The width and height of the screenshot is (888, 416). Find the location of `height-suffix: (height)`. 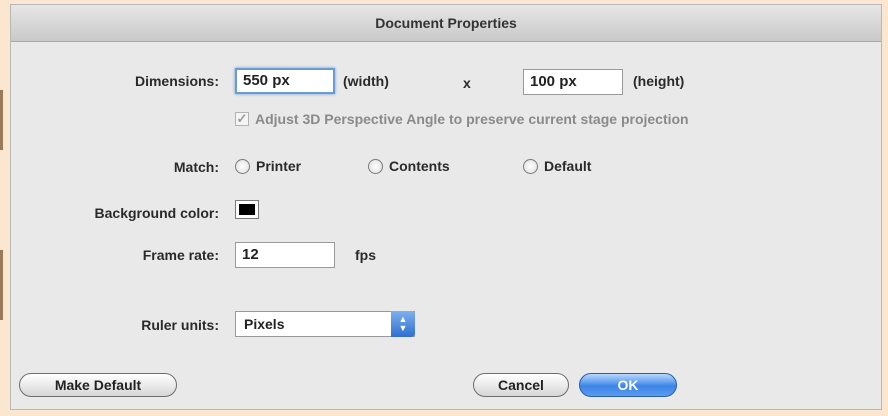

height-suffix: (height) is located at coordinates (659, 81).